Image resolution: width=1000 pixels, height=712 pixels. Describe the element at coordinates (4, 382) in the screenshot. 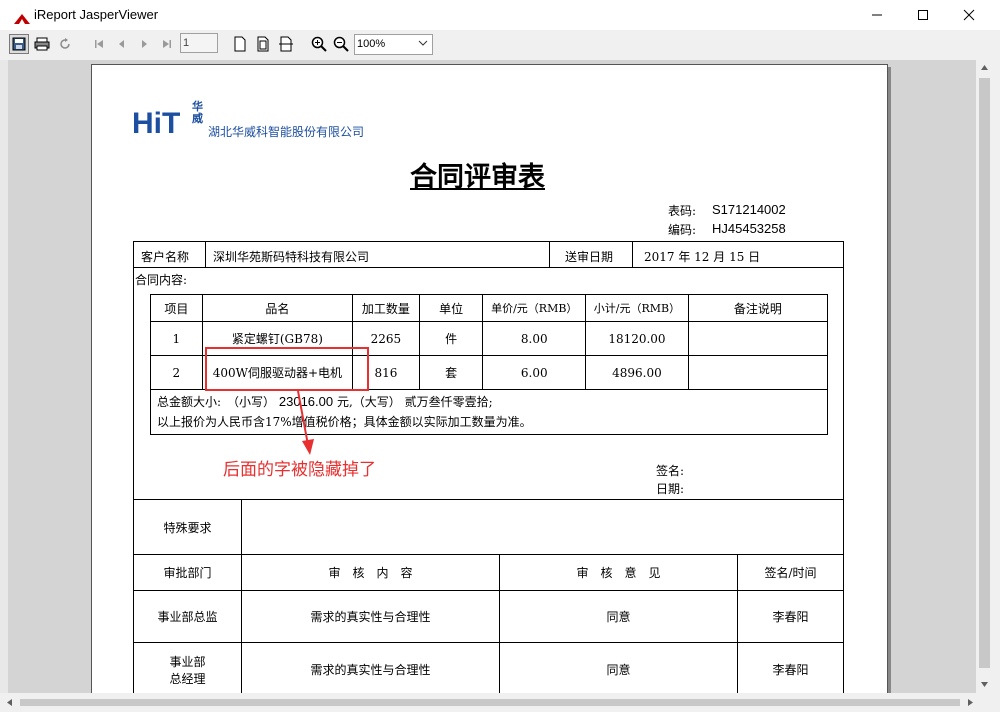

I see `left-panel-edge` at that location.